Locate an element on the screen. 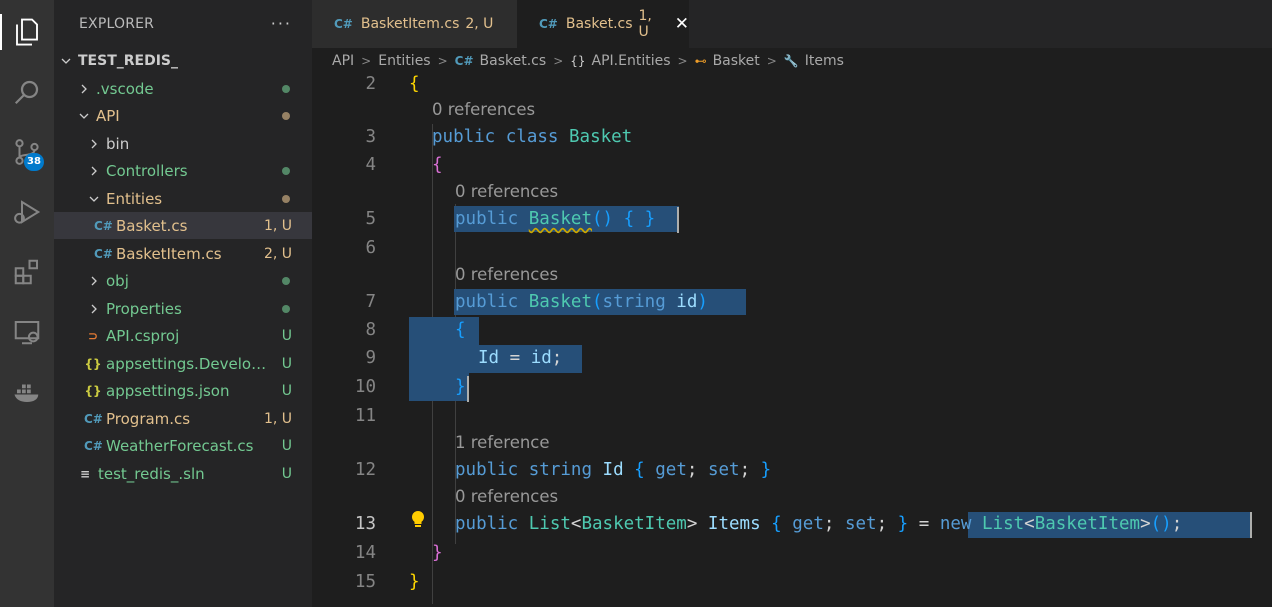 The width and height of the screenshot is (1272, 607). breadcrumb-file: Basket.cs is located at coordinates (513, 61).